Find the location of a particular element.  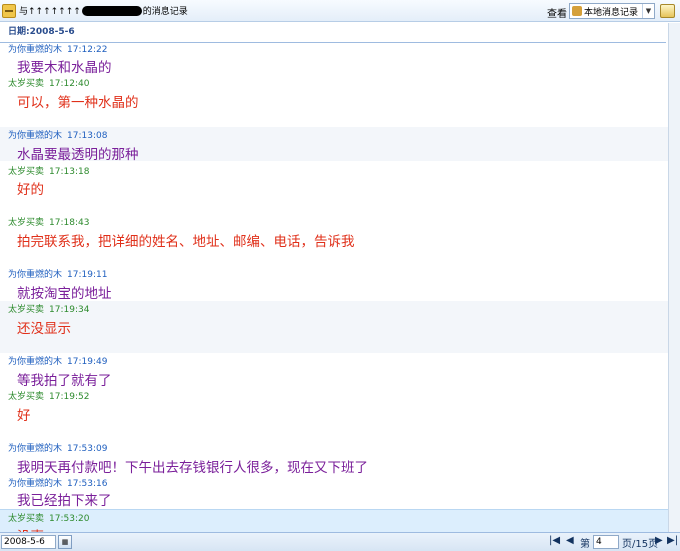

message-time: 17:18:43 is located at coordinates (69, 223).